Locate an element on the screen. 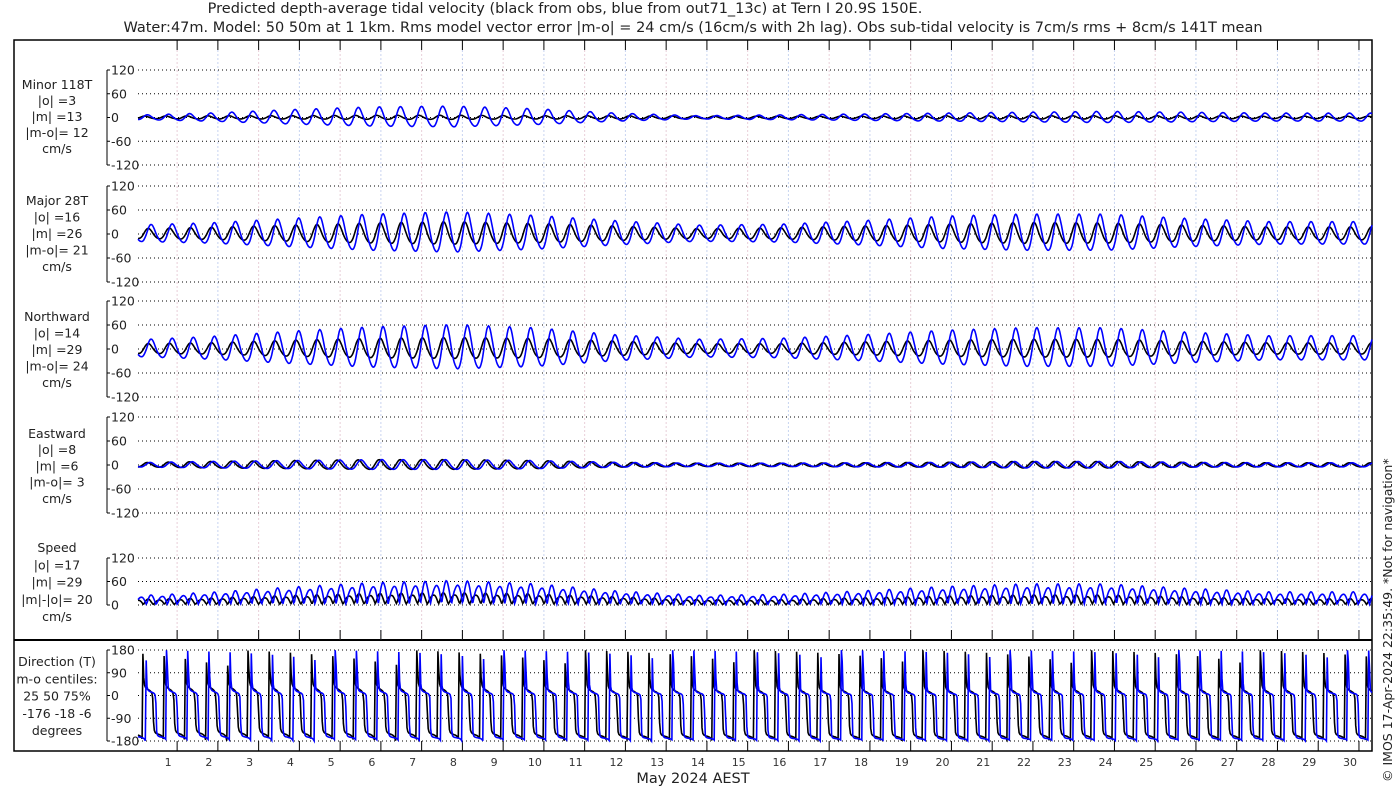 This screenshot has width=1400, height=800. panel-label-line: |m| =13 is located at coordinates (57, 116).